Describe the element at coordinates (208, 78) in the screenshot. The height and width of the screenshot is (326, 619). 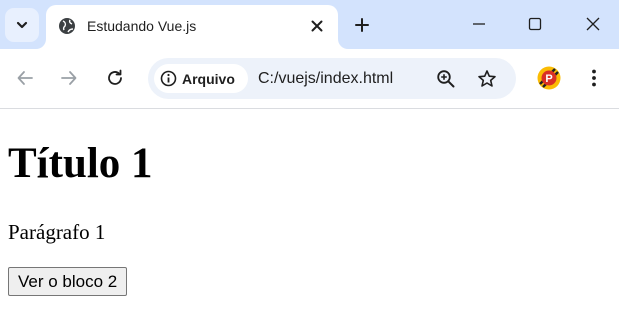
I see `security-chip-label: Arquivo` at that location.